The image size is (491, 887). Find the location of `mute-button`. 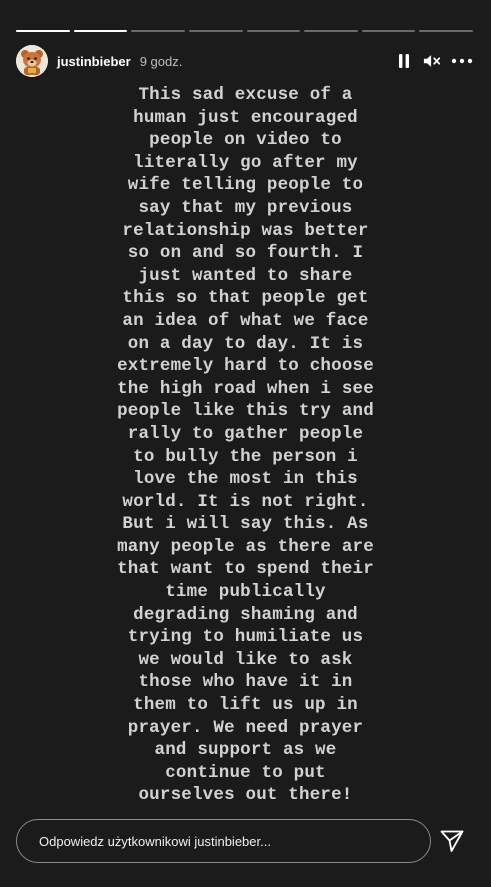

mute-button is located at coordinates (432, 61).